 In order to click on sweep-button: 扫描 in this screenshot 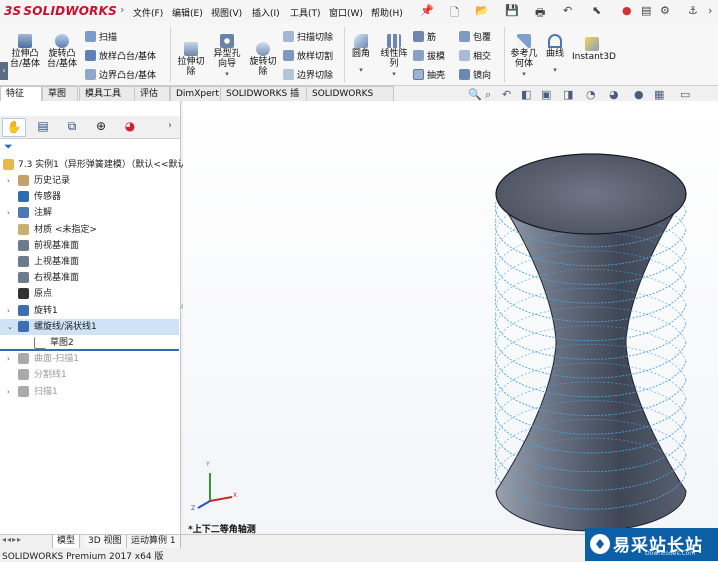, I will do `click(101, 36)`.